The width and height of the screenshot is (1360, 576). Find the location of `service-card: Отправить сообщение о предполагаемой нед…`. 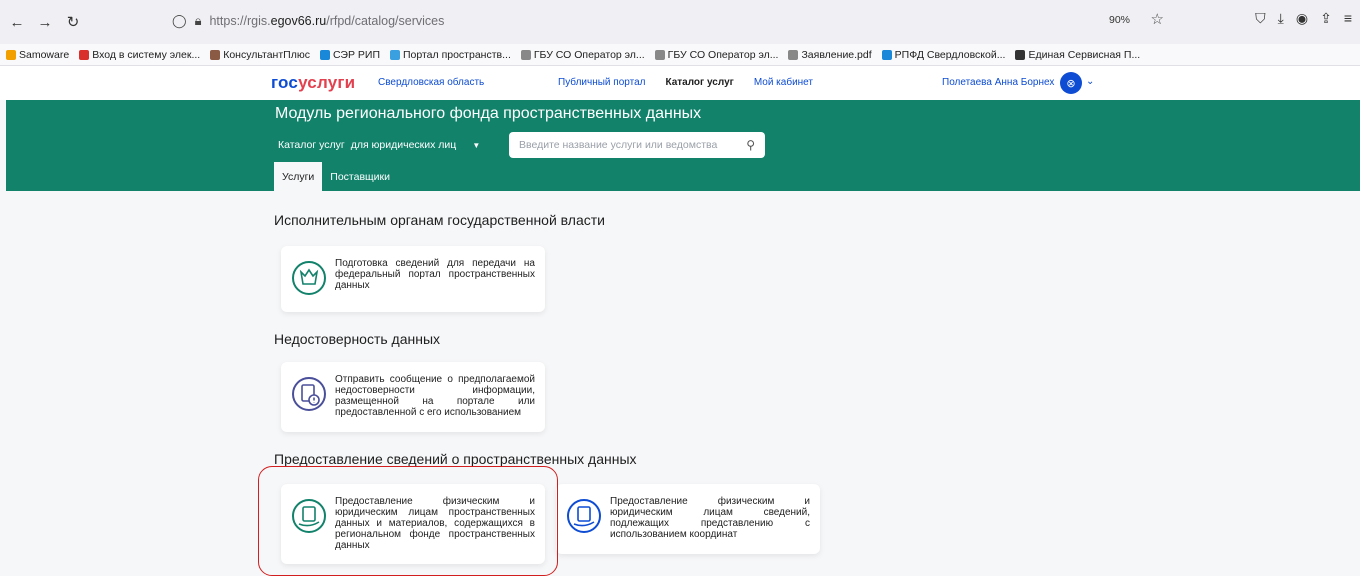

service-card: Отправить сообщение о предполагаемой нед… is located at coordinates (413, 397).